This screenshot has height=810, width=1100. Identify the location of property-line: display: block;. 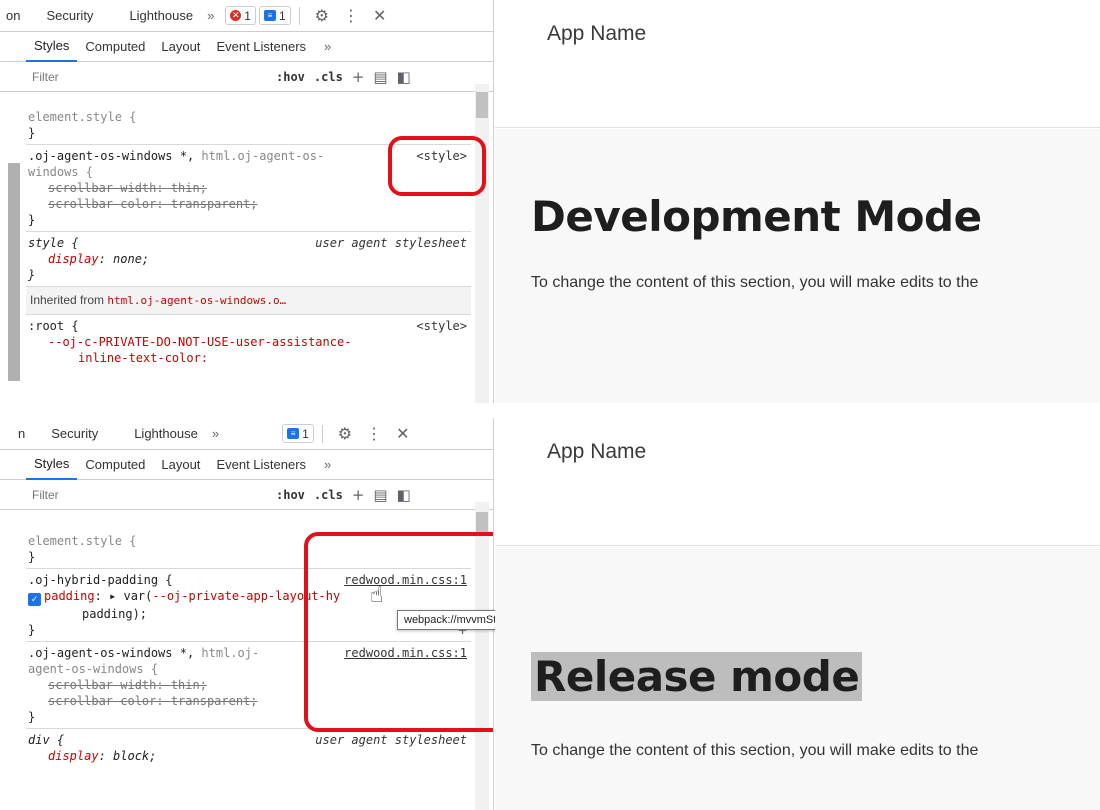
(247, 756).